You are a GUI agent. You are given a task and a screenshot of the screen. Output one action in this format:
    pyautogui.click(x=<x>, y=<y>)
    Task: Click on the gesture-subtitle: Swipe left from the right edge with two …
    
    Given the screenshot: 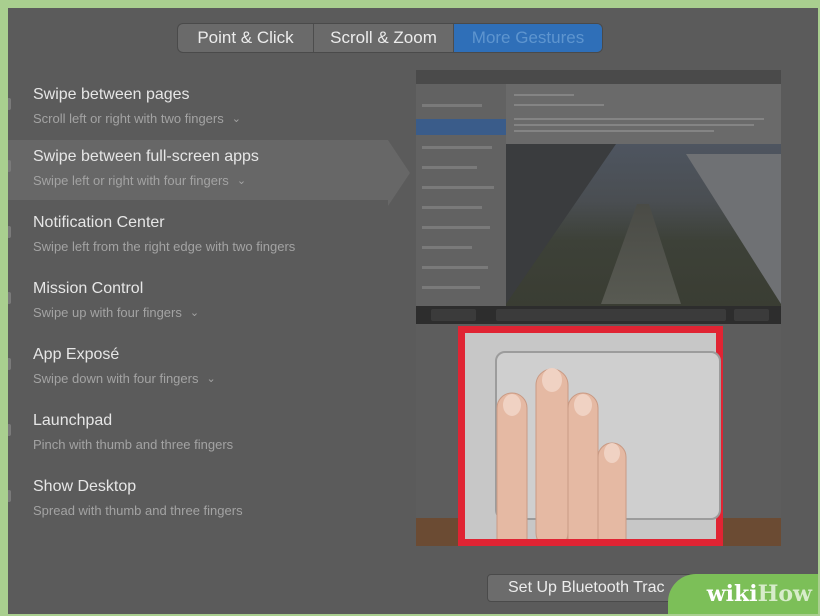 What is the action you would take?
    pyautogui.click(x=164, y=246)
    